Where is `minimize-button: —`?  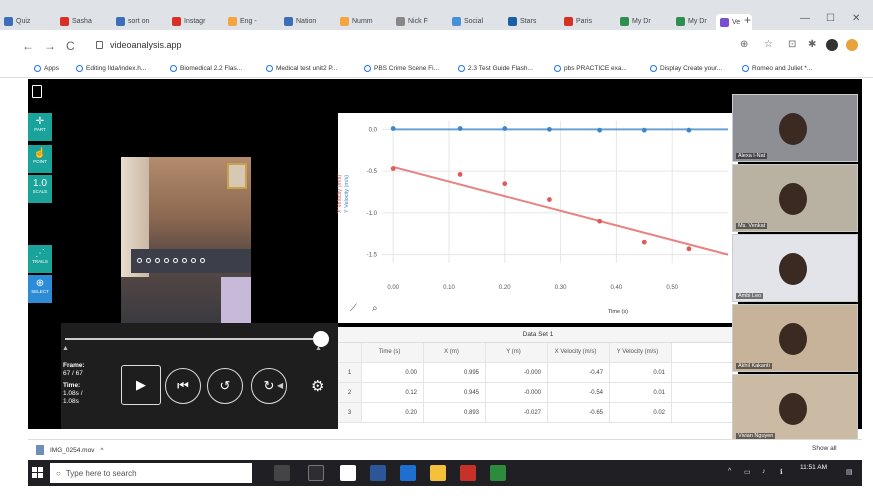 minimize-button: — is located at coordinates (805, 18).